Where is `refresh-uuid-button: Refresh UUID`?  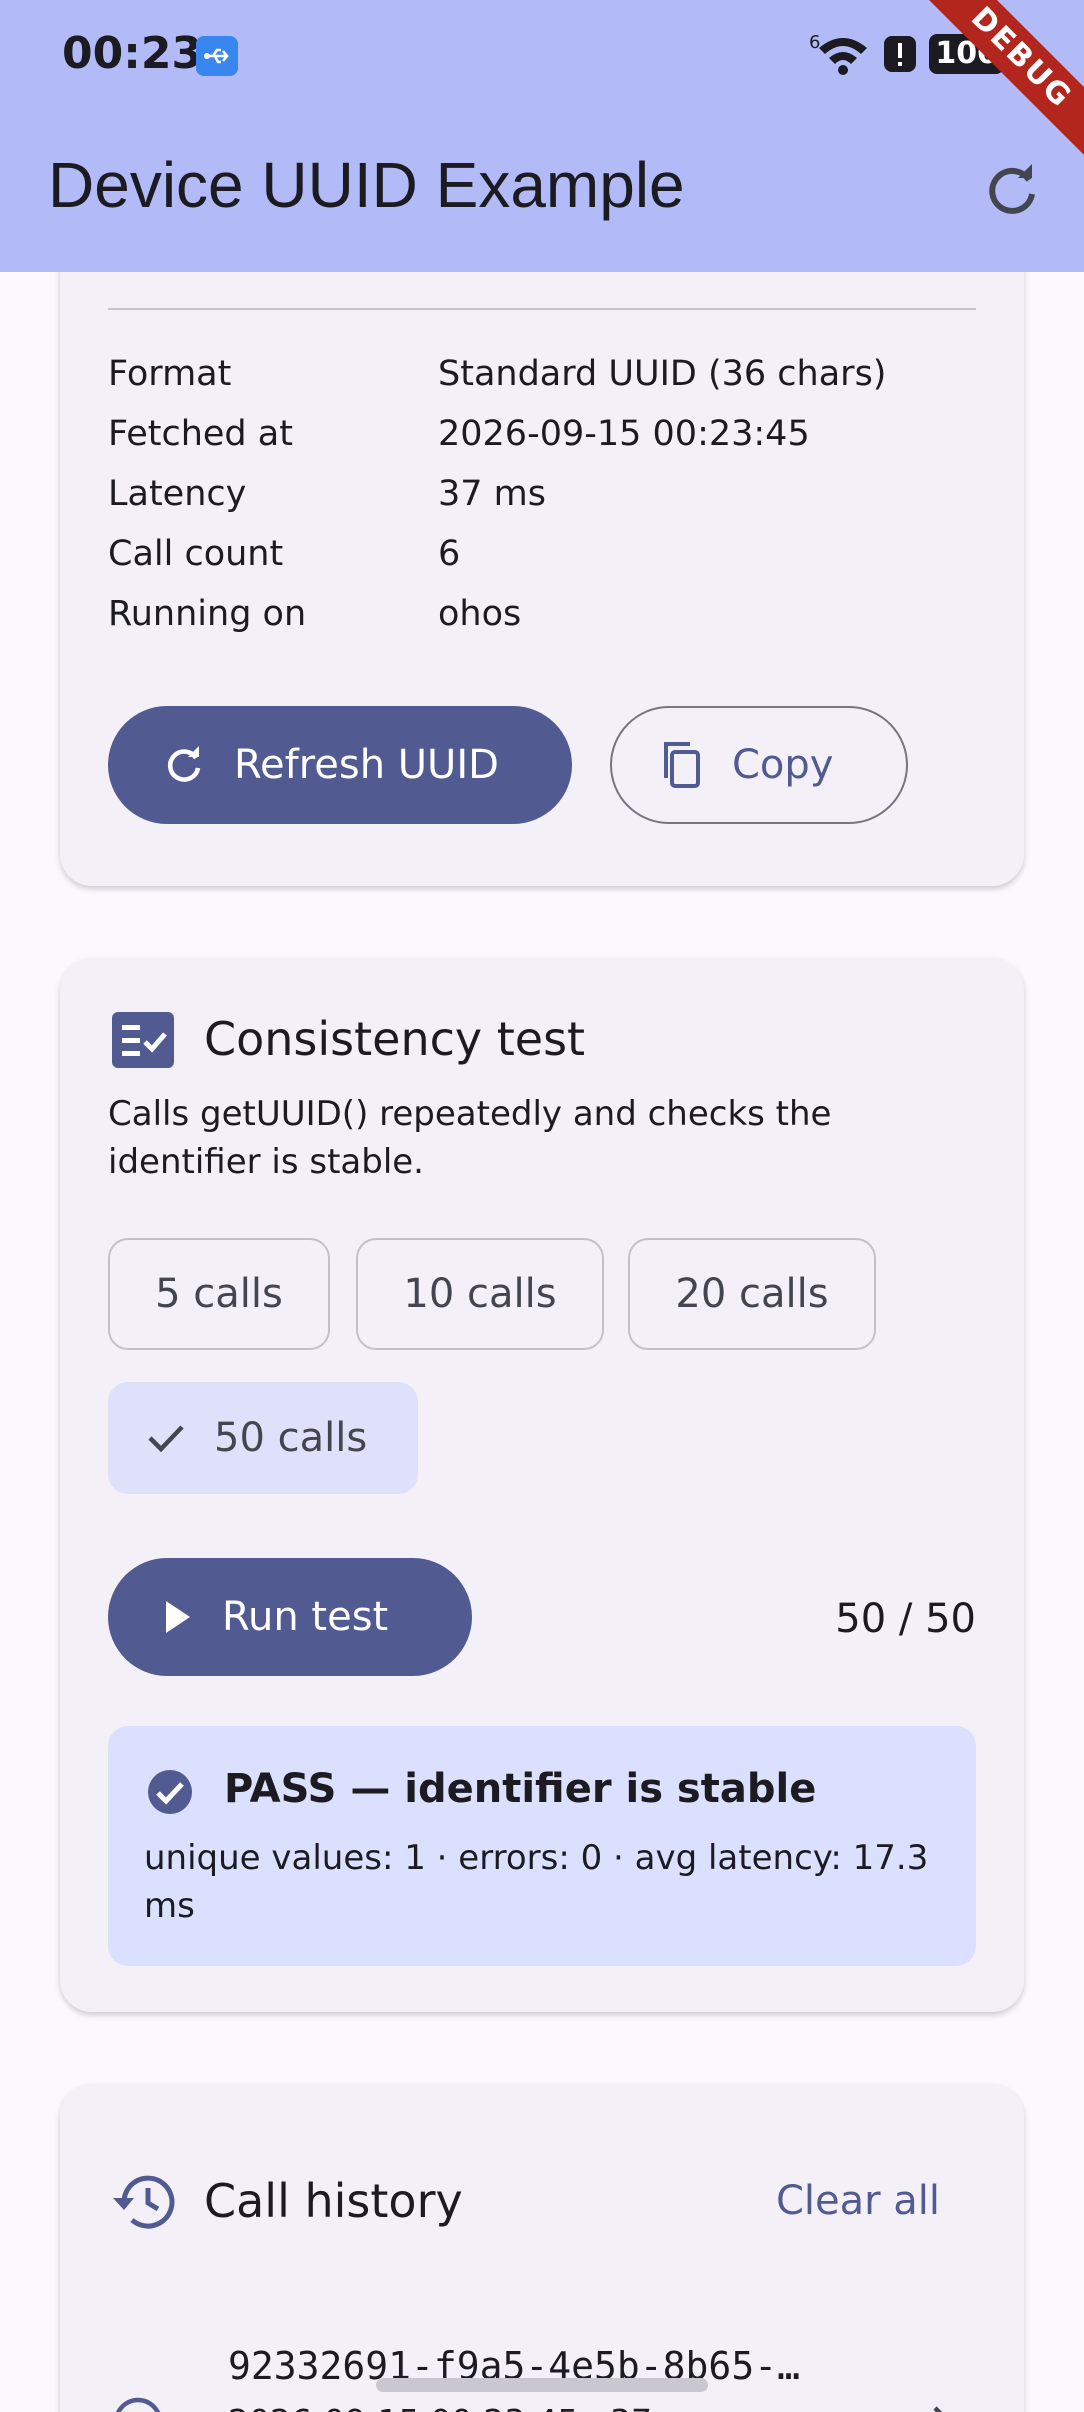
refresh-uuid-button: Refresh UUID is located at coordinates (340, 765).